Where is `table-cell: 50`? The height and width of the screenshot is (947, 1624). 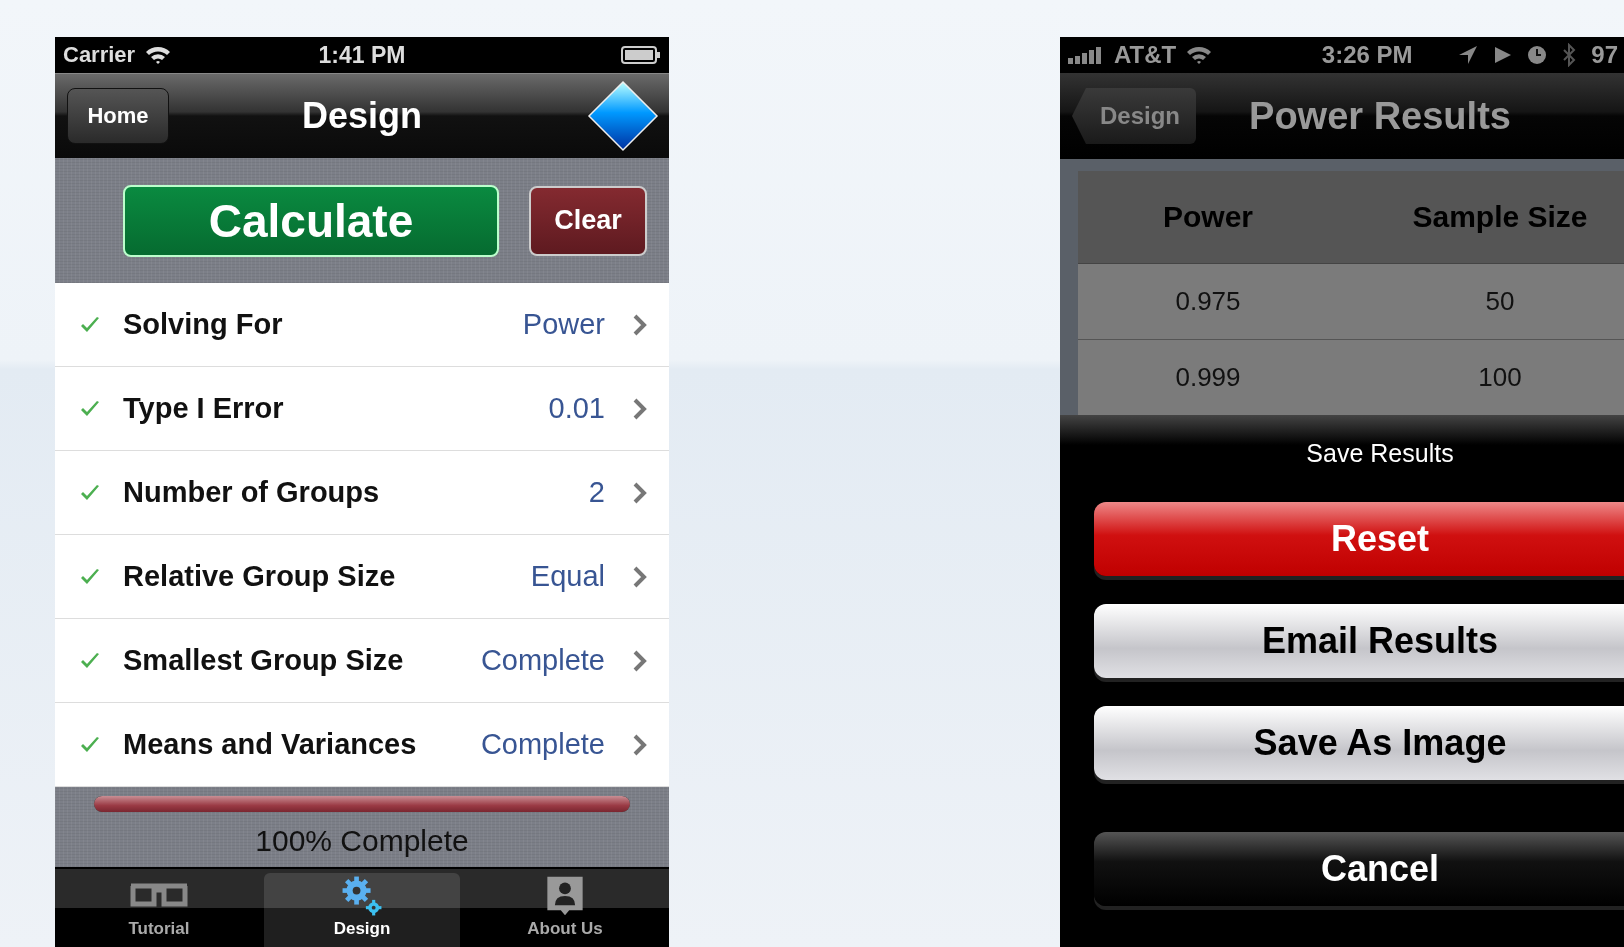
table-cell: 50 is located at coordinates (1500, 301).